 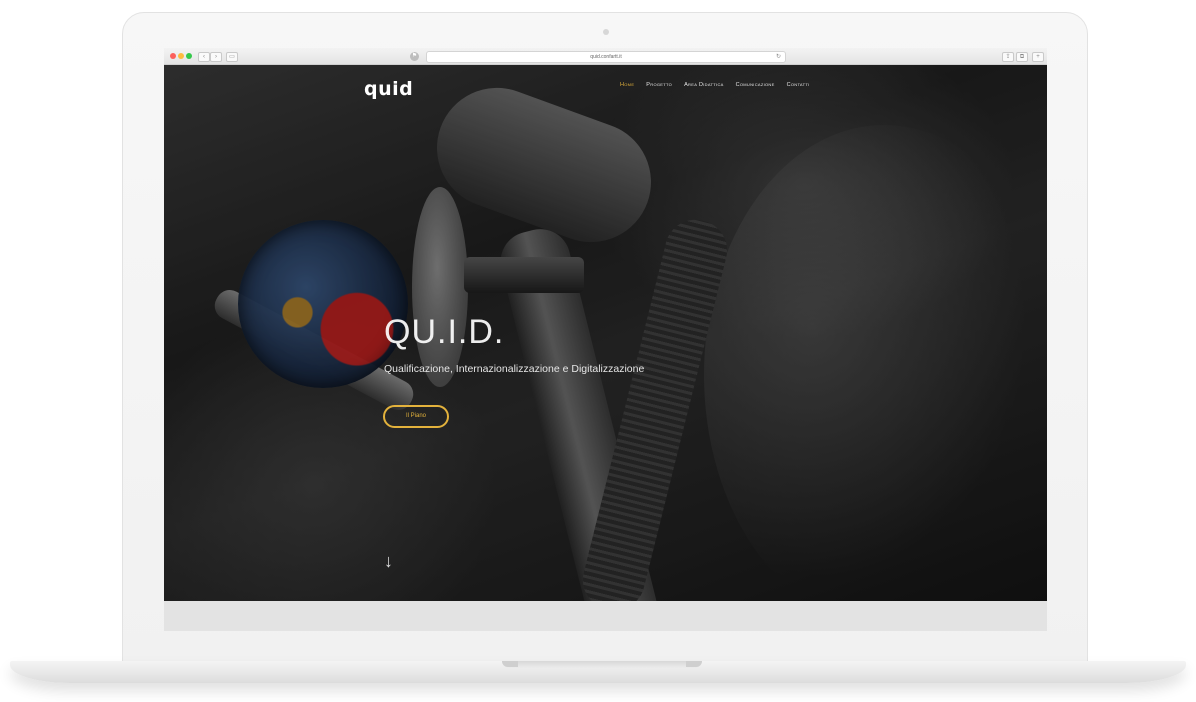 I want to click on new-tab-button: +, so click(x=1038, y=57).